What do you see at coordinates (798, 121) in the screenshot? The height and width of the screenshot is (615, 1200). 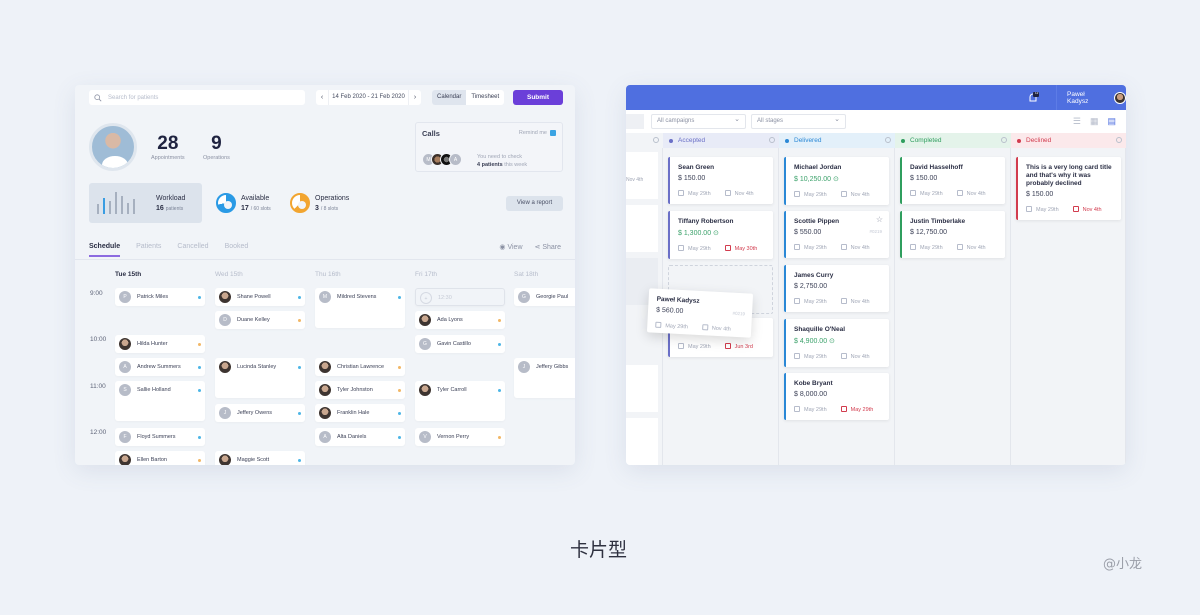 I see `stages-select: All stages` at bounding box center [798, 121].